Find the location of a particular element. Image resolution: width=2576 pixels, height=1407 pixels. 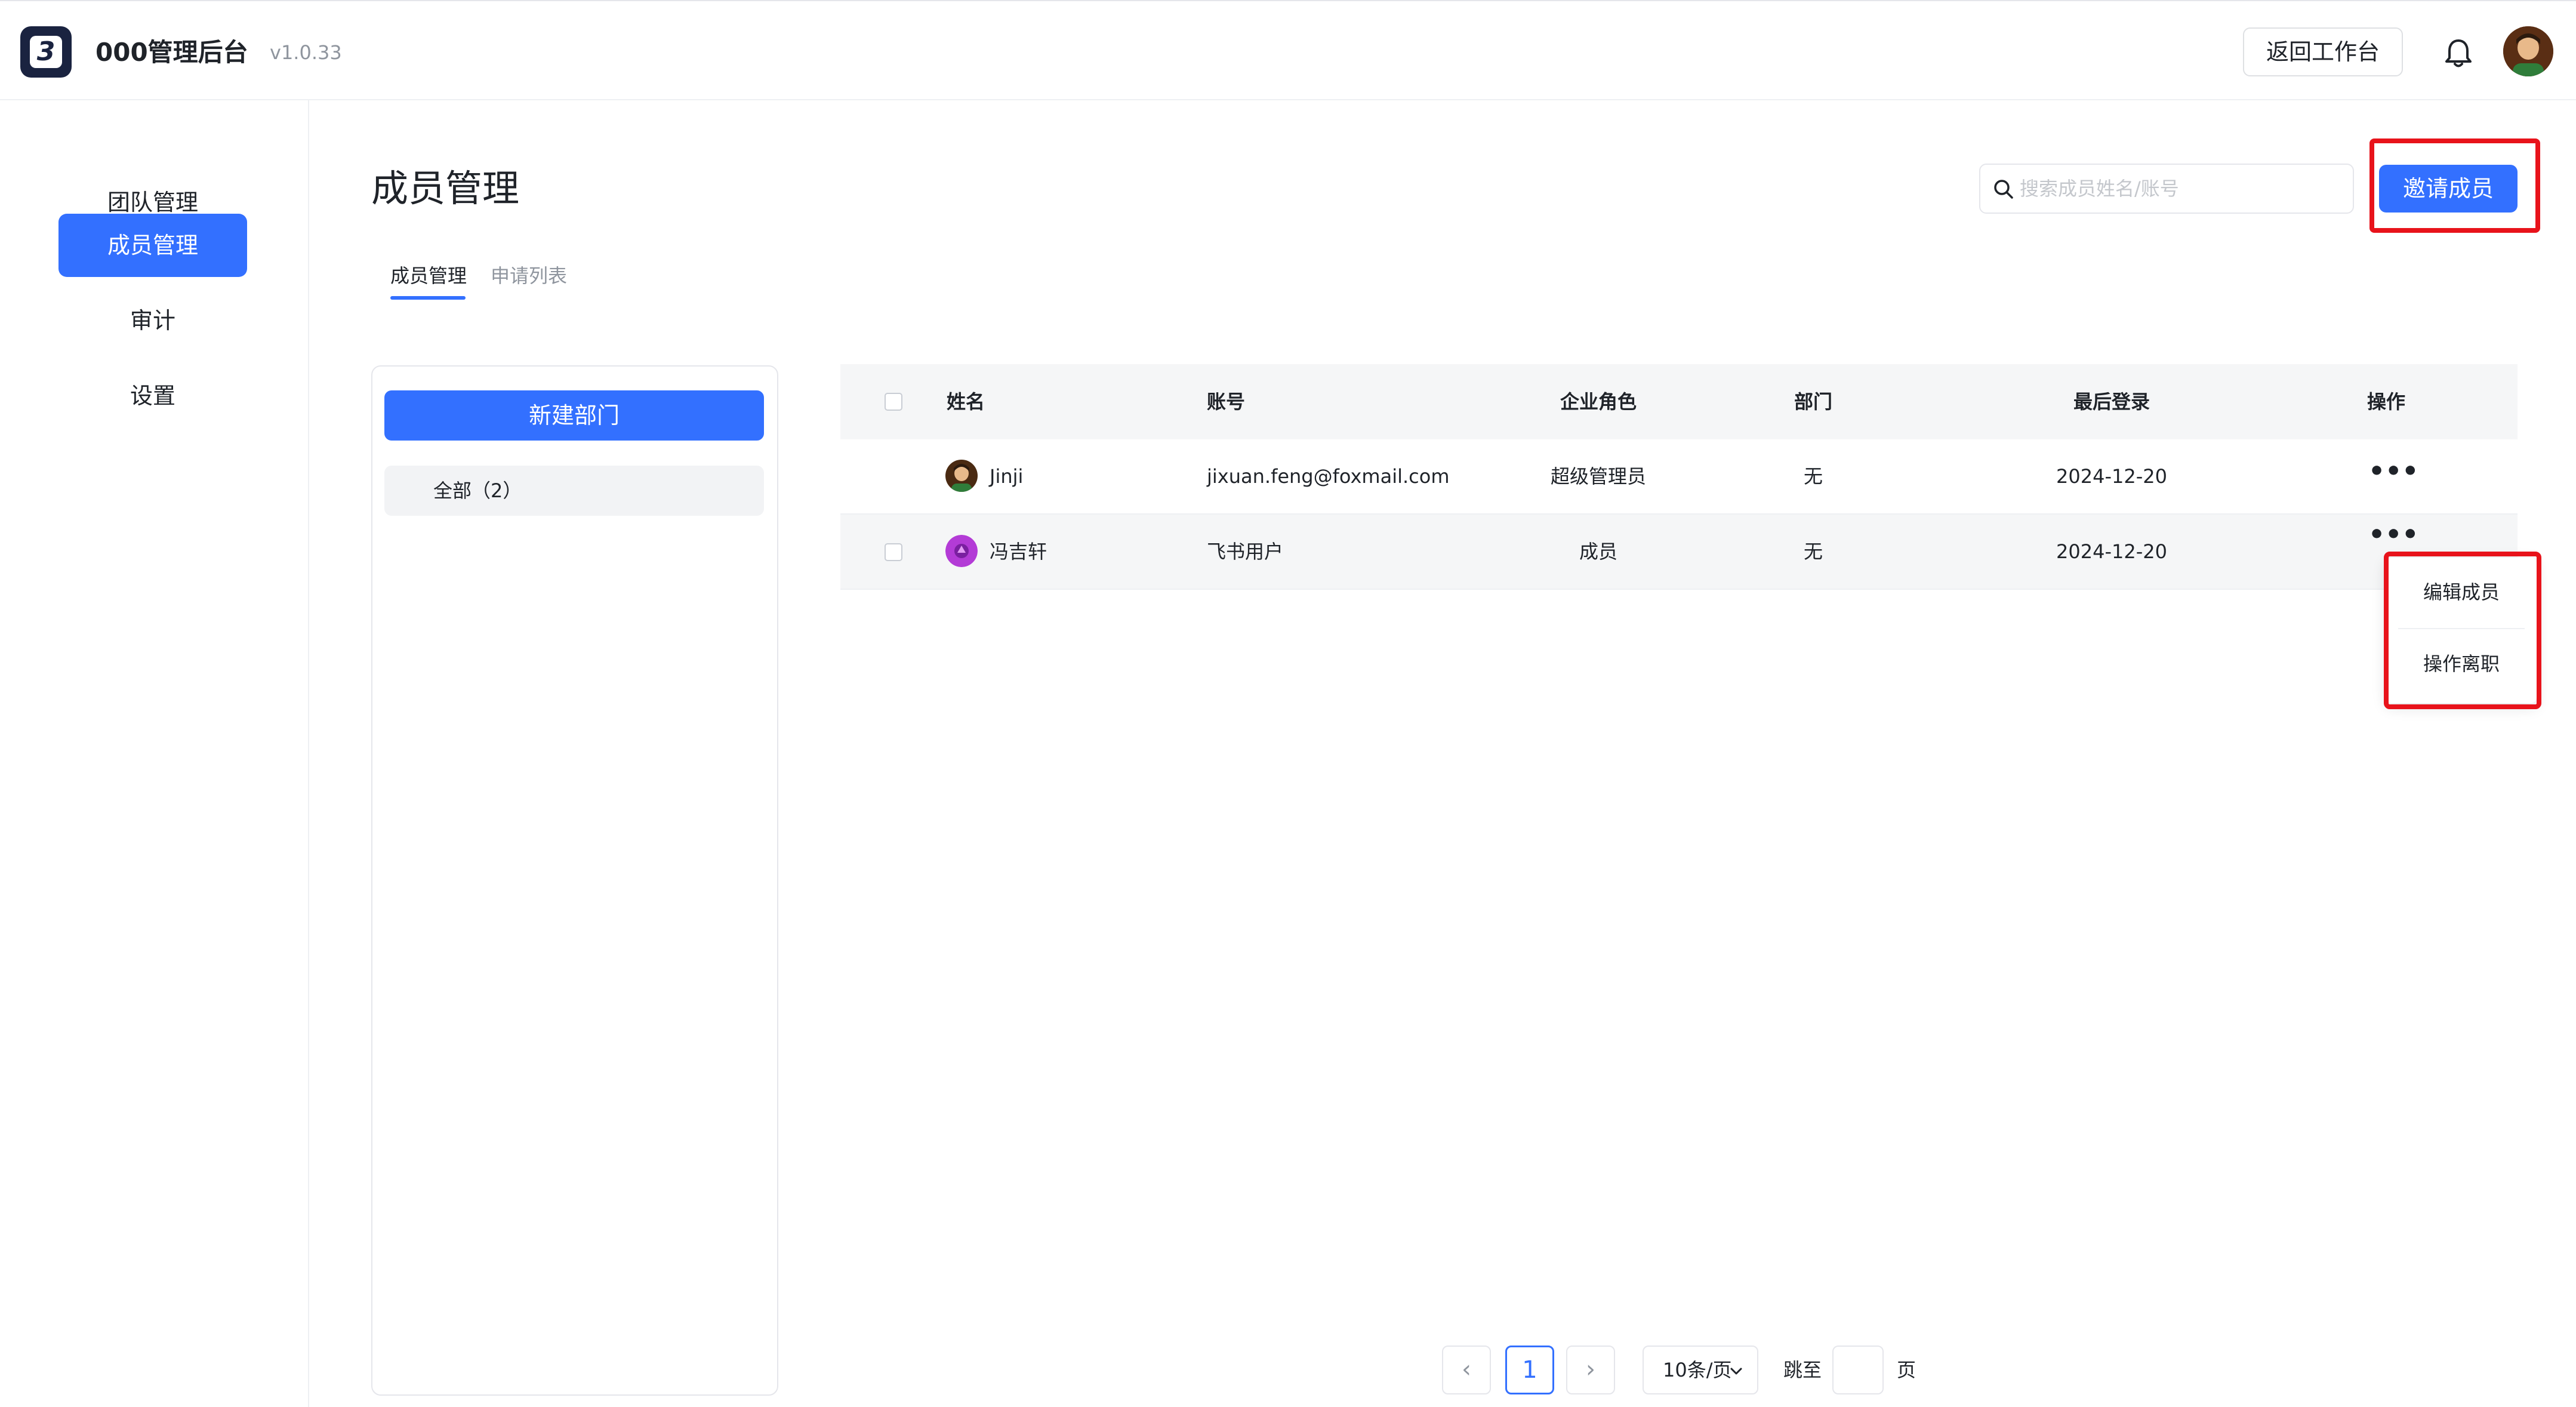

page-size-value: 10条/页 is located at coordinates (1697, 1370).